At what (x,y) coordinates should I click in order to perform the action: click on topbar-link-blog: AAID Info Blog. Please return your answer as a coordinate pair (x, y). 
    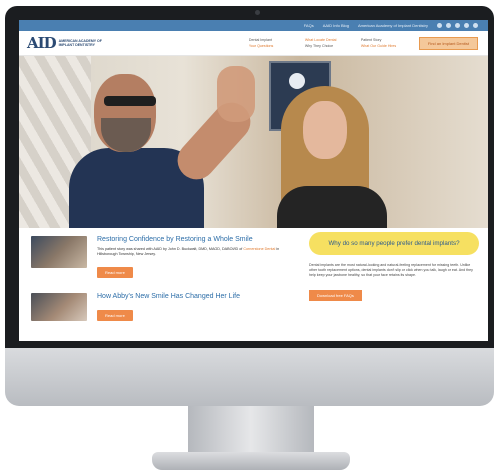
    Looking at the image, I should click on (336, 25).